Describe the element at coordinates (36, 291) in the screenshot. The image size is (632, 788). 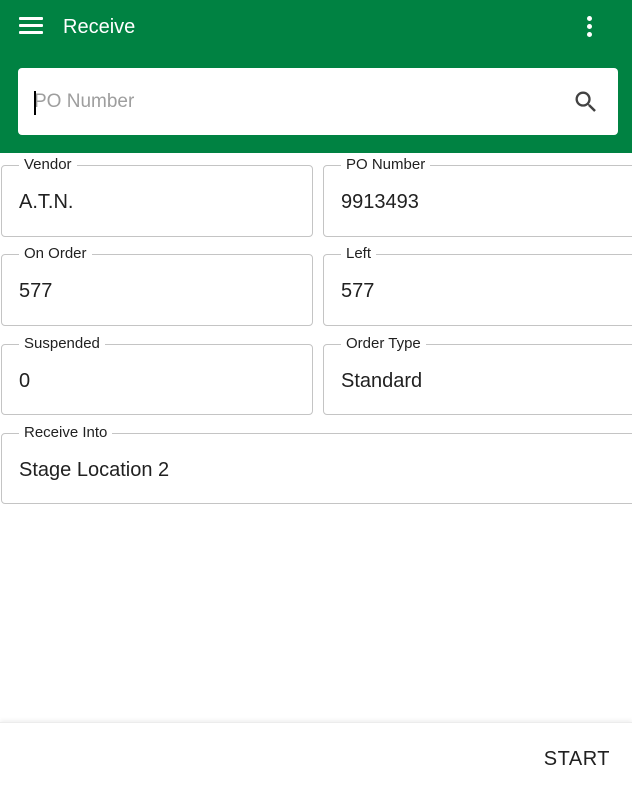
I see `on-order-value: 577` at that location.